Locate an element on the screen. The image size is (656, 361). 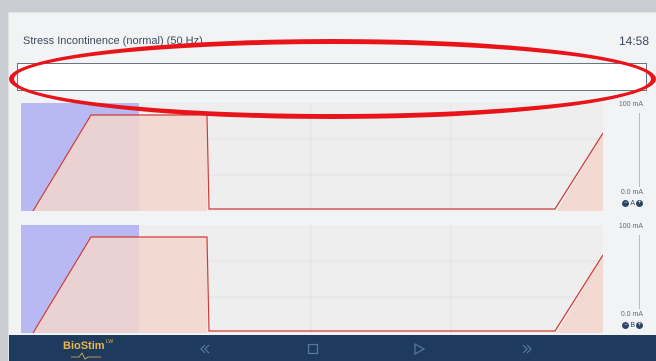
rewind-button is located at coordinates (205, 349).